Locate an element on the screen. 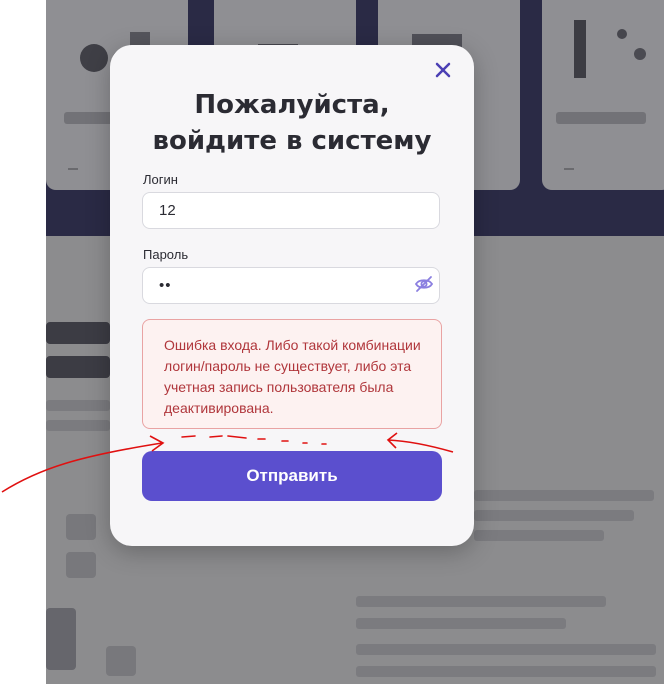  card-1-arrow is located at coordinates (73, 169).